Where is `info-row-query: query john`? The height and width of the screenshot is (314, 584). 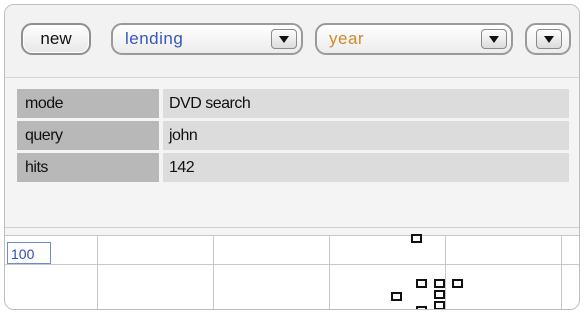
info-row-query: query john is located at coordinates (293, 135).